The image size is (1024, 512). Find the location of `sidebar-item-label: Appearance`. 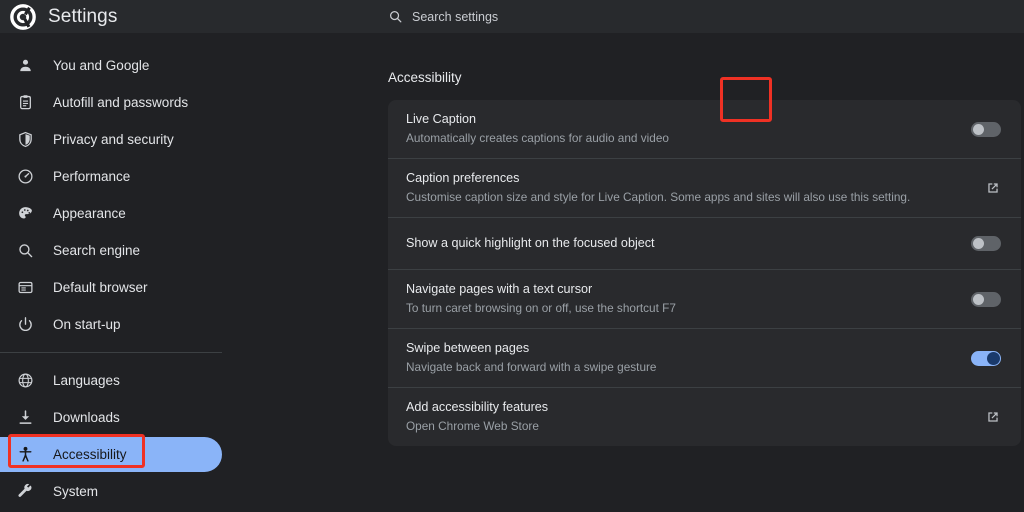

sidebar-item-label: Appearance is located at coordinates (89, 213).